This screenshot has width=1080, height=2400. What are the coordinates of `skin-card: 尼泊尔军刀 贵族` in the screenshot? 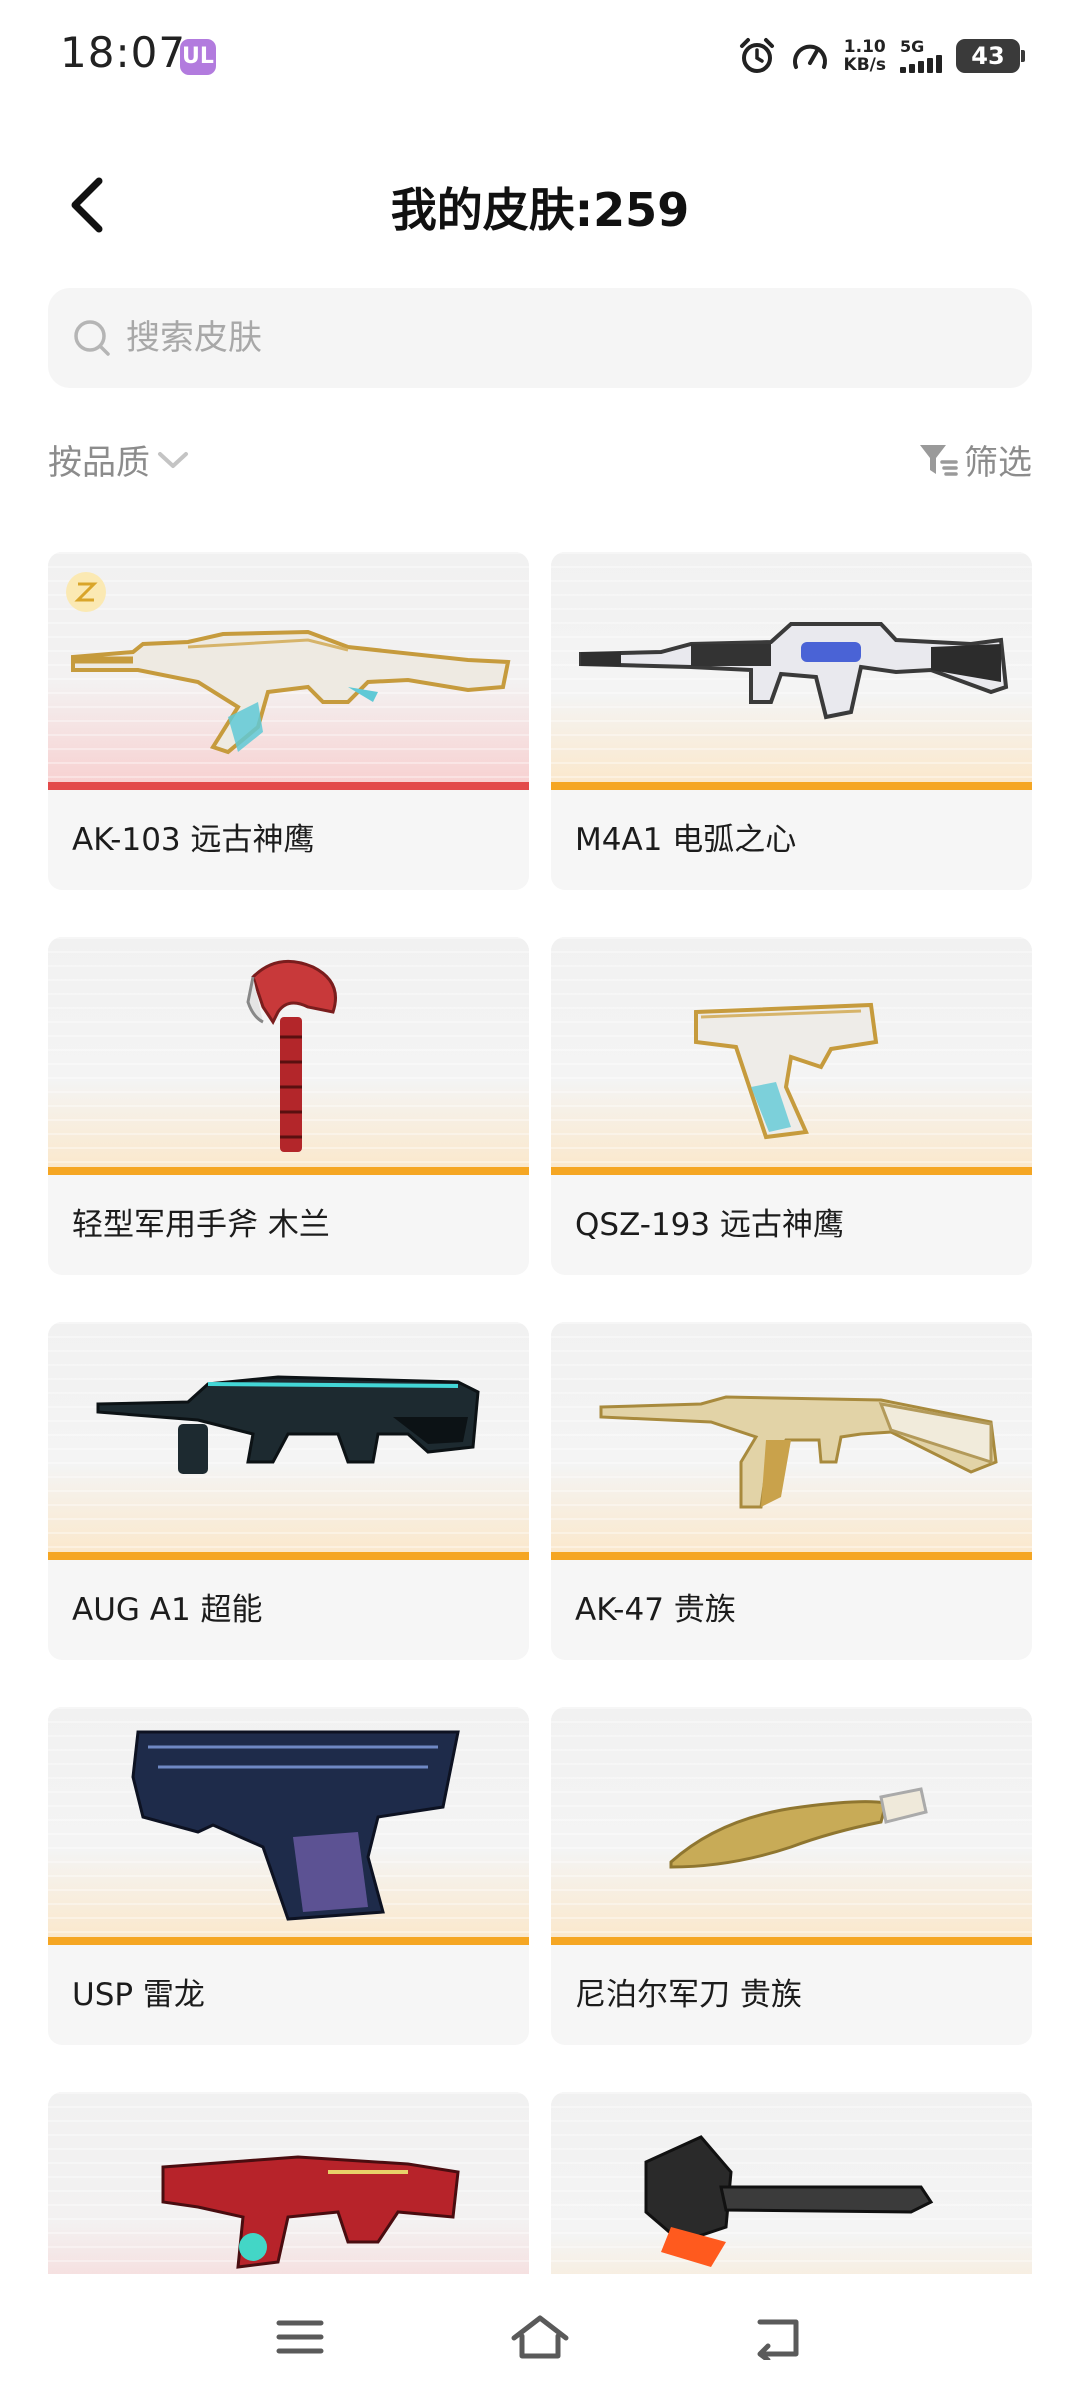 It's located at (791, 1876).